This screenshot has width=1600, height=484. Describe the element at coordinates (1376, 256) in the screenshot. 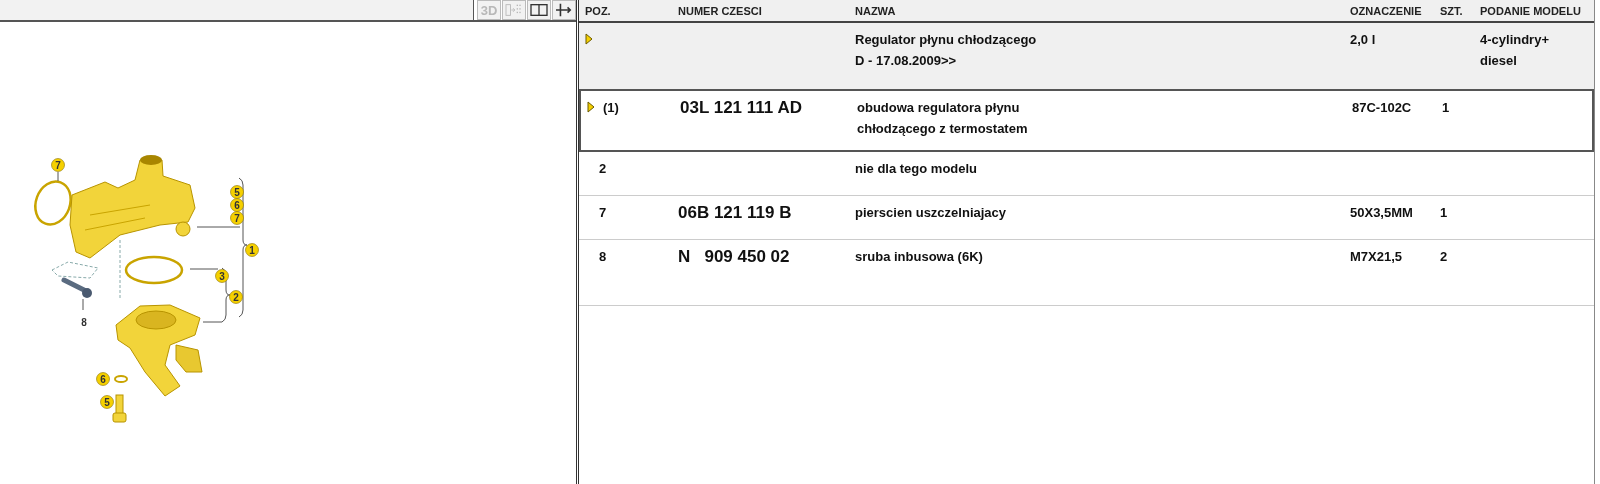

I see `designation: M7X21,5` at that location.